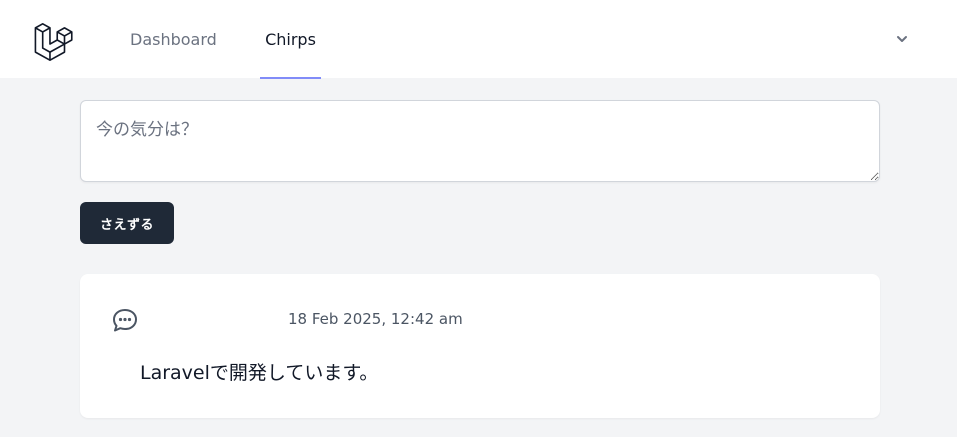 Image resolution: width=957 pixels, height=437 pixels. Describe the element at coordinates (290, 39) in the screenshot. I see `nav-link-chirps: Chirps` at that location.